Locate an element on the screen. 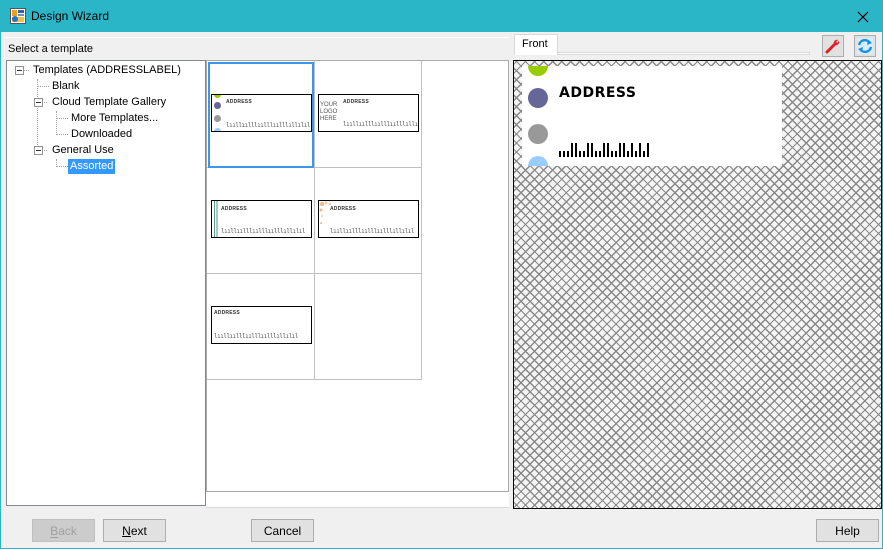 This screenshot has width=883, height=549. back-button-label: Back is located at coordinates (63, 530).